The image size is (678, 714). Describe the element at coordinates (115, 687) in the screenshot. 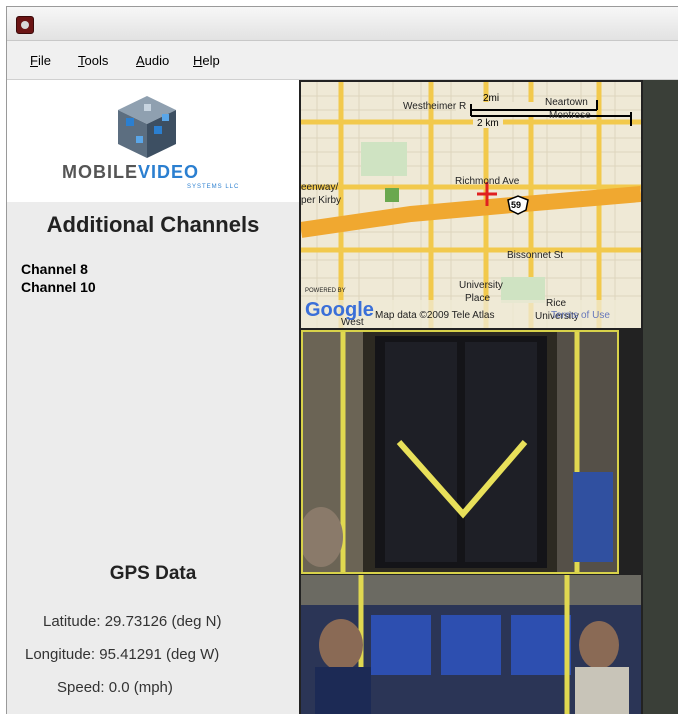

I see `gps-speed: Speed: 0.0 (mph)` at that location.